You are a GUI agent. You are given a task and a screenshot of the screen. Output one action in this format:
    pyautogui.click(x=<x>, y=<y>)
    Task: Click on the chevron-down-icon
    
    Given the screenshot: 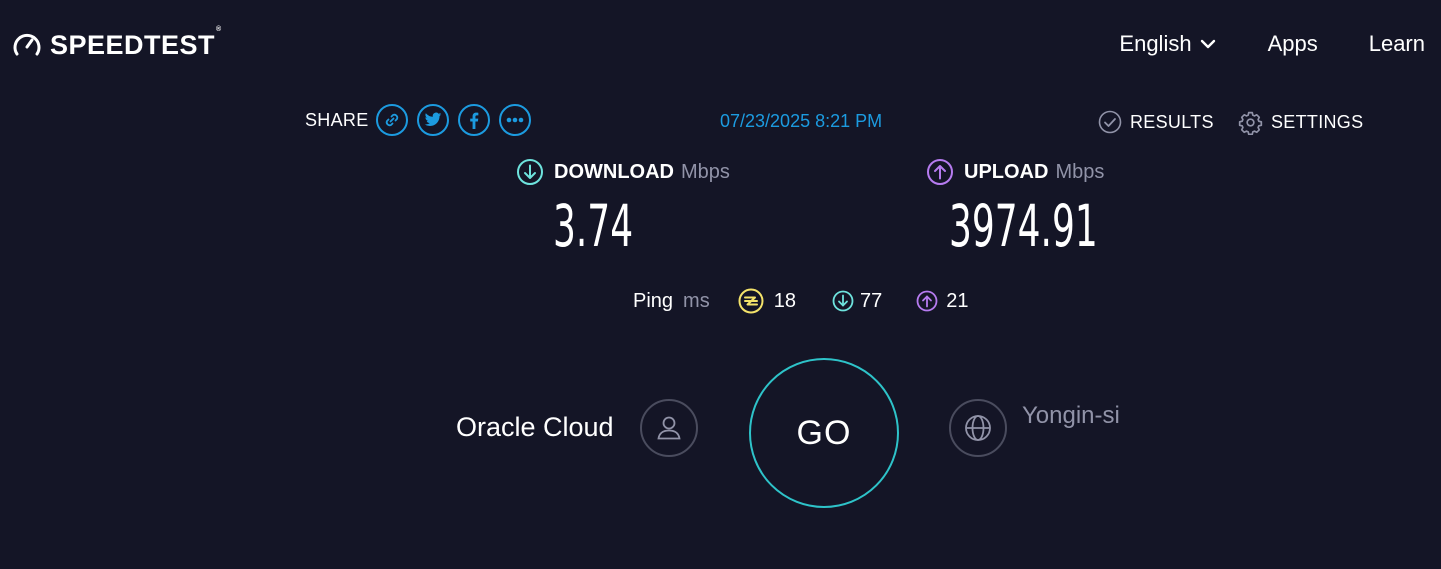 What is the action you would take?
    pyautogui.click(x=1207, y=44)
    